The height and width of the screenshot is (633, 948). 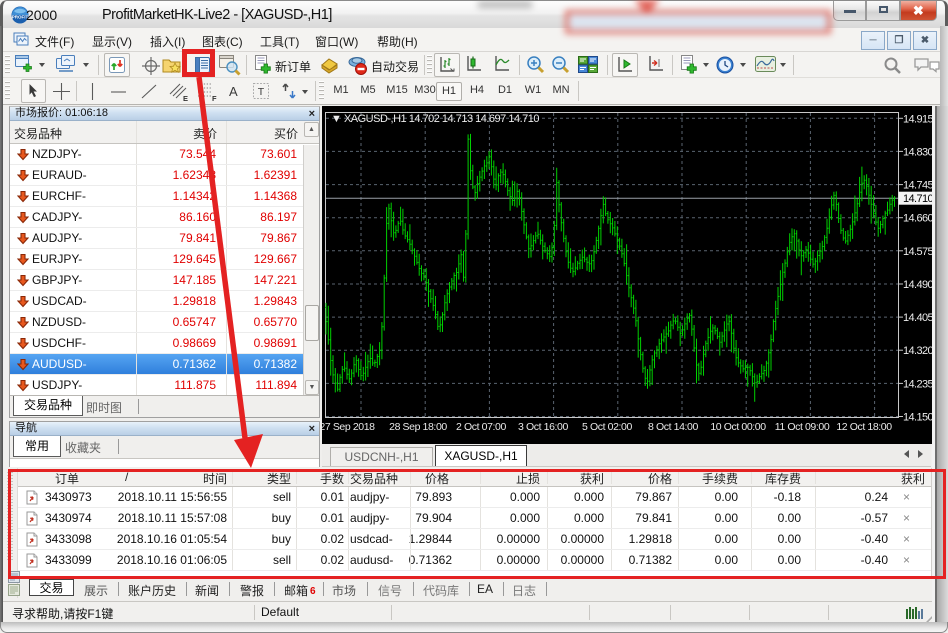 What do you see at coordinates (418, 427) in the screenshot?
I see `svg-text: 28 Sep 18:00` at bounding box center [418, 427].